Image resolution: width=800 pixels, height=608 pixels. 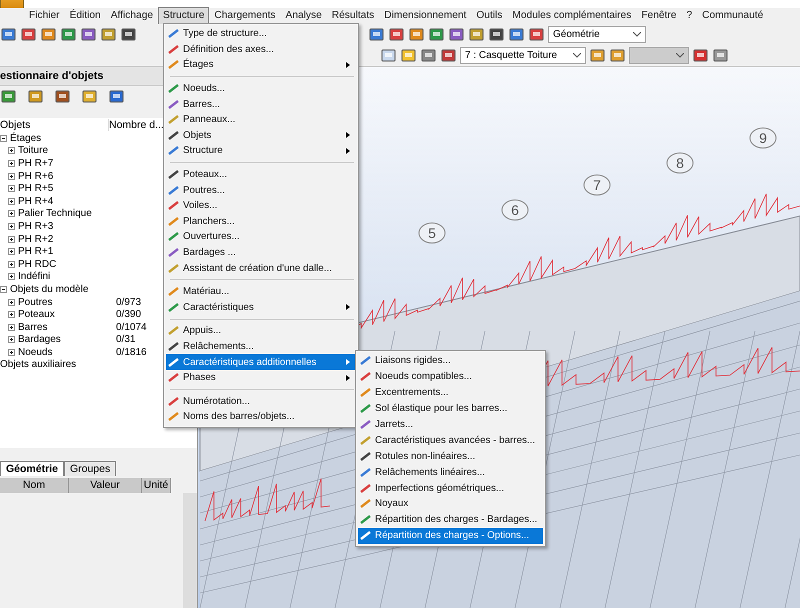 I want to click on tree-item: Objets auxiliaires, so click(x=38, y=364).